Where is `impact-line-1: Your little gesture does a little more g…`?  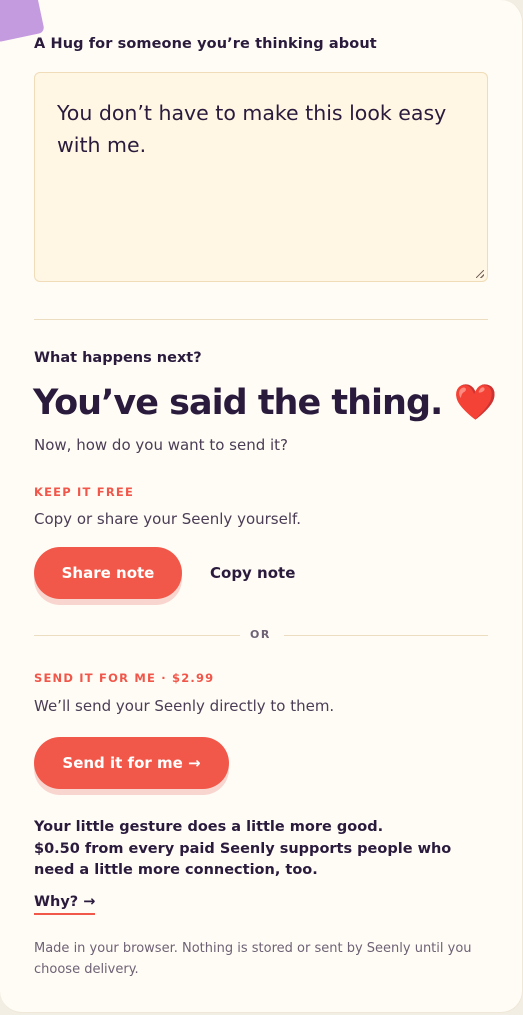 impact-line-1: Your little gesture does a little more g… is located at coordinates (209, 827).